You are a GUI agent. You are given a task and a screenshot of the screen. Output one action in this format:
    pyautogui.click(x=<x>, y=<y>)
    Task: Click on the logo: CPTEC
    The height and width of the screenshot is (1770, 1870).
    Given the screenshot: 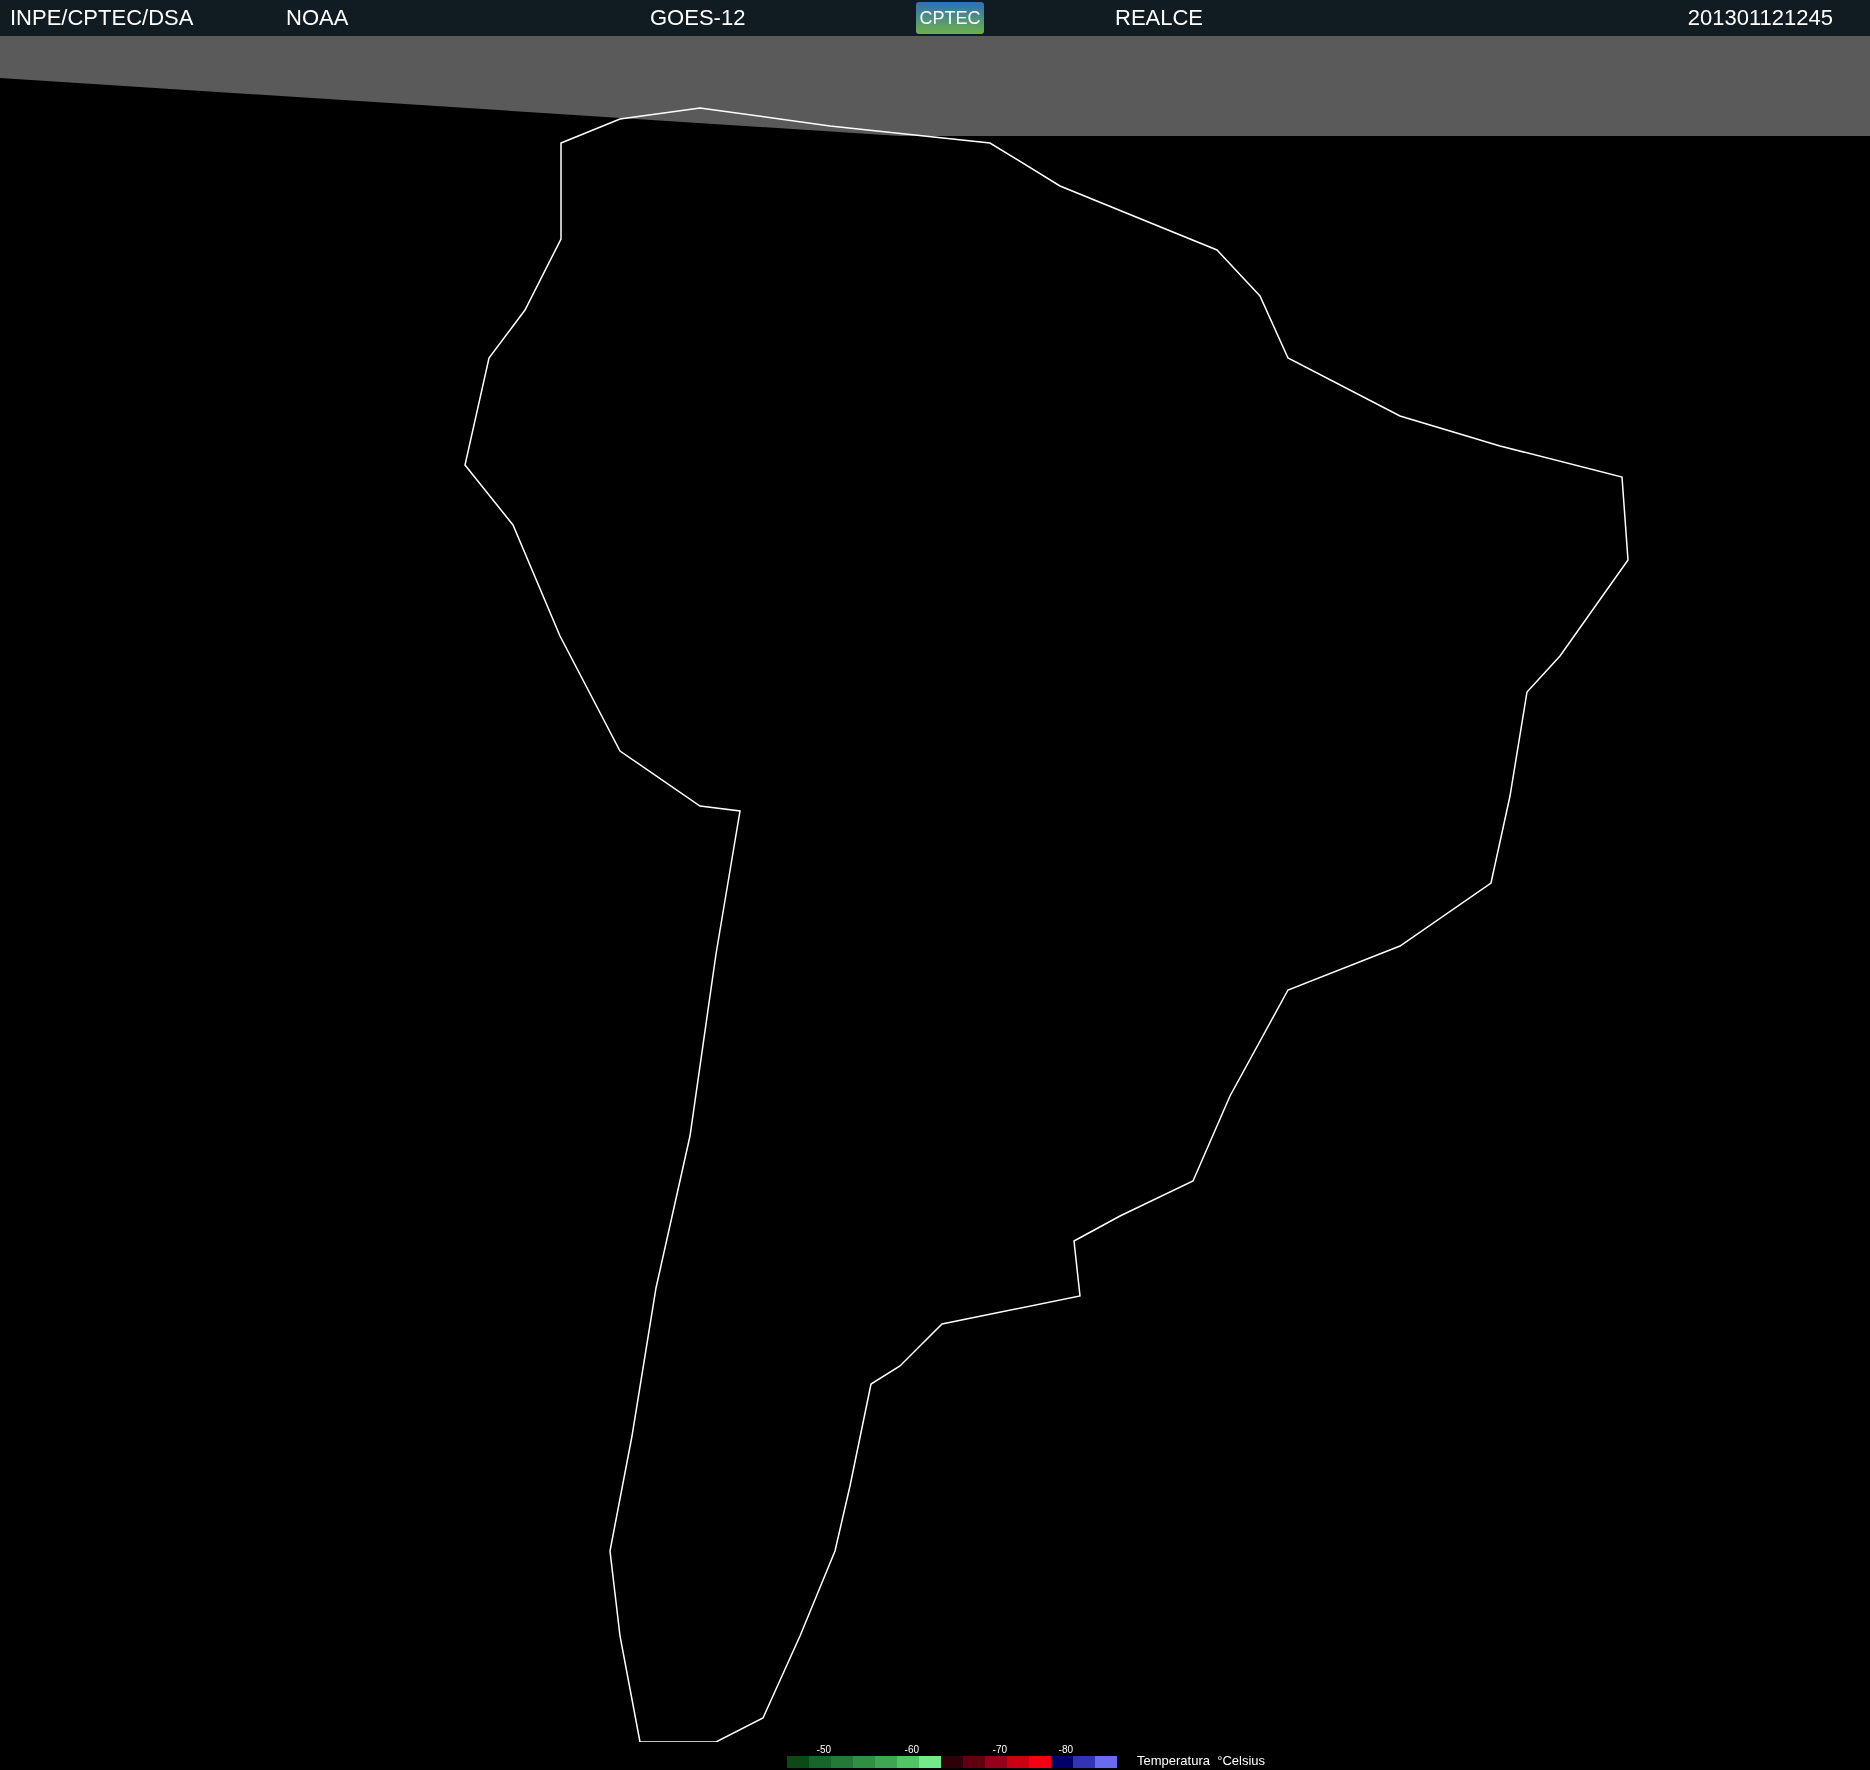 What is the action you would take?
    pyautogui.click(x=950, y=18)
    